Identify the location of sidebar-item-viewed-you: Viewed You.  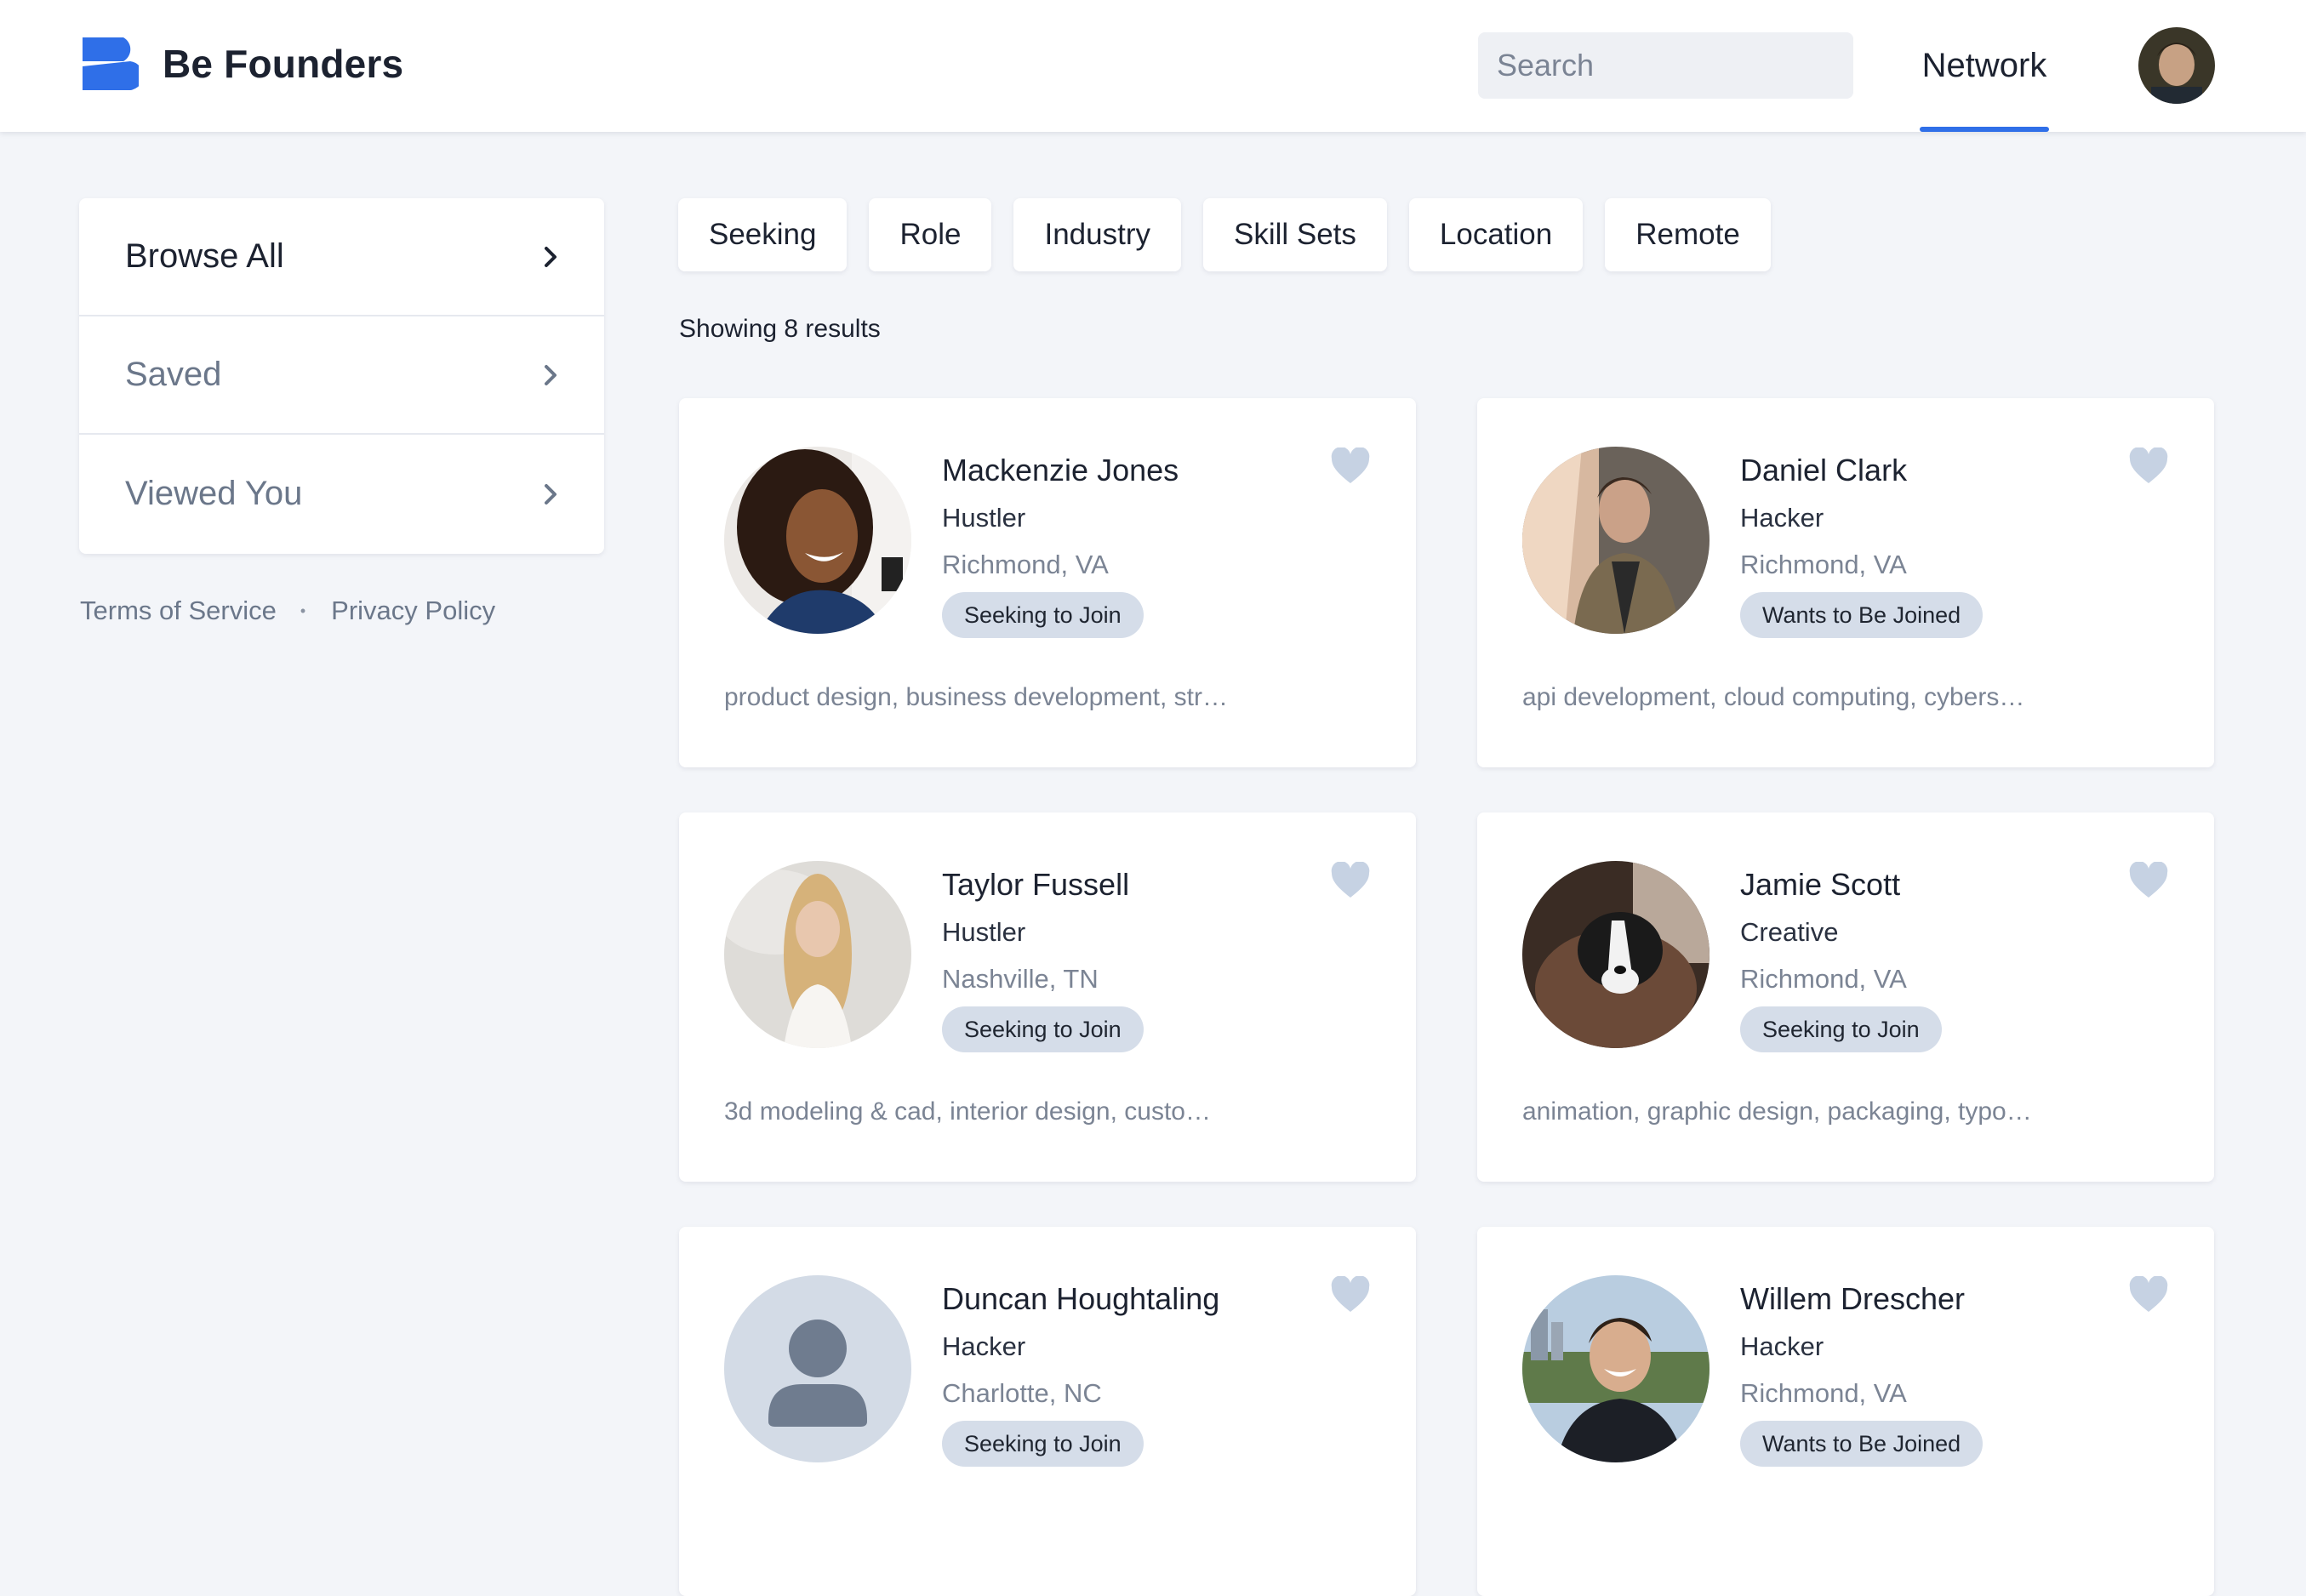
(342, 494).